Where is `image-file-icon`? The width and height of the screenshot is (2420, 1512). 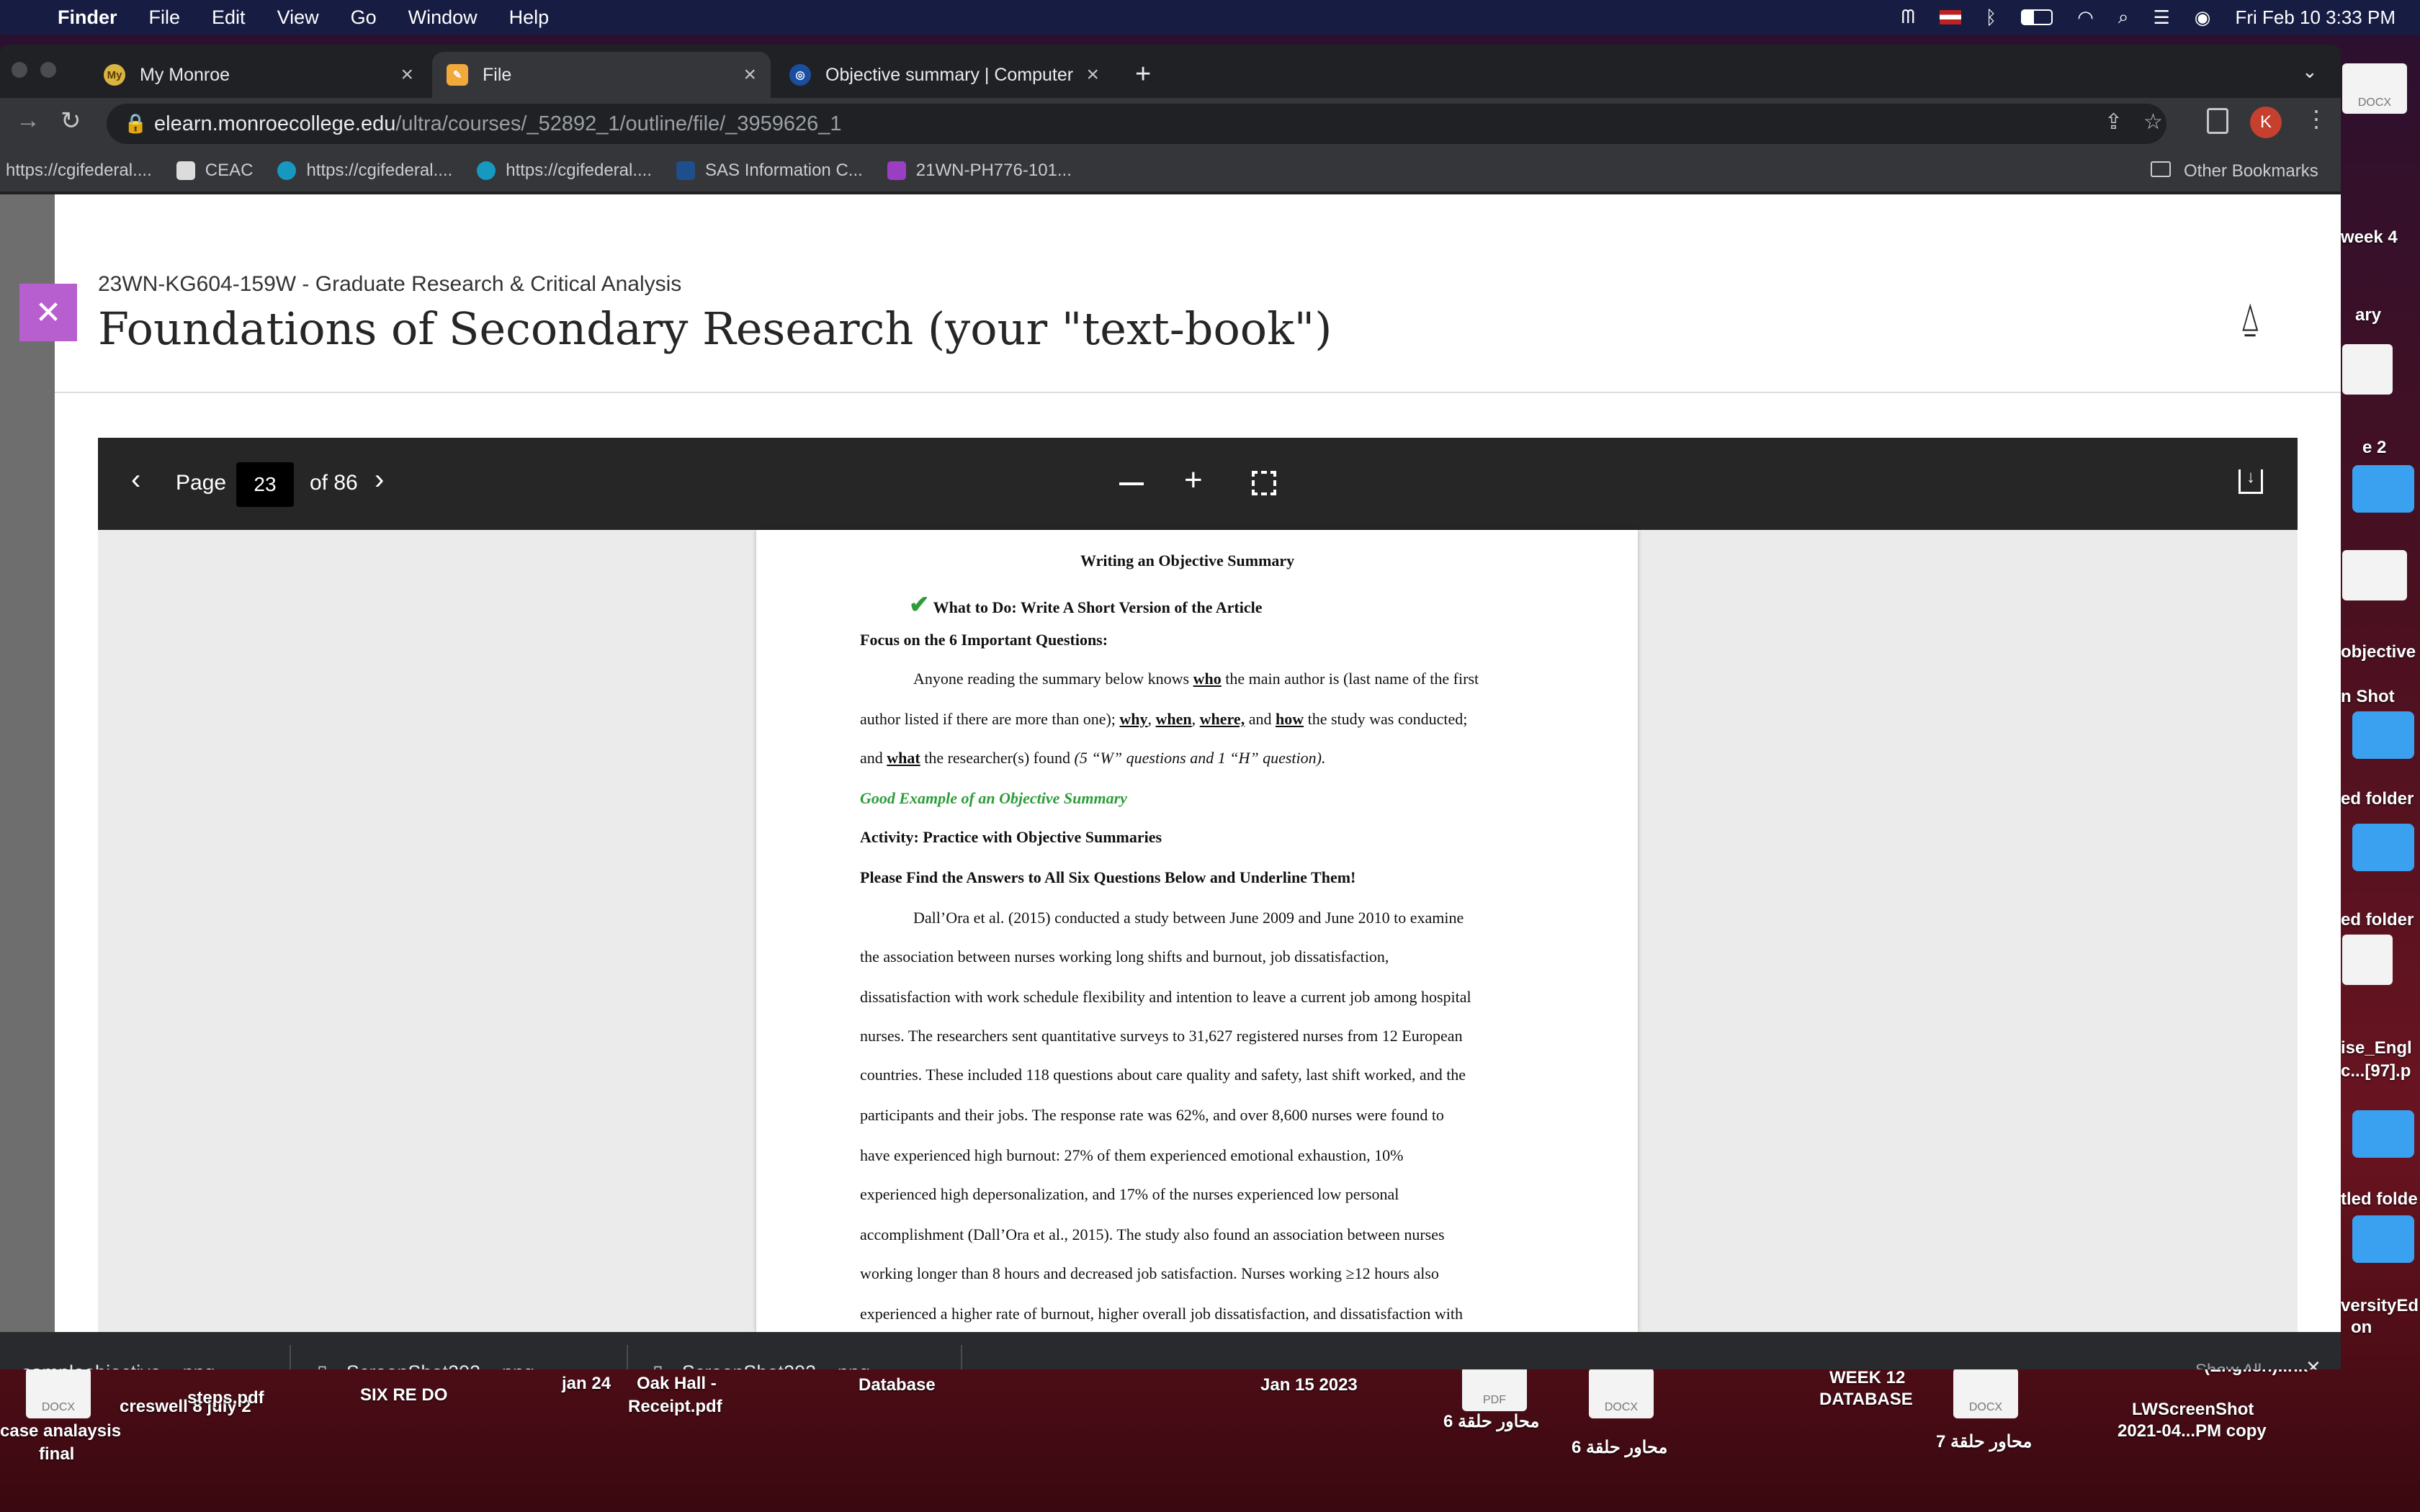 image-file-icon is located at coordinates (2374, 575).